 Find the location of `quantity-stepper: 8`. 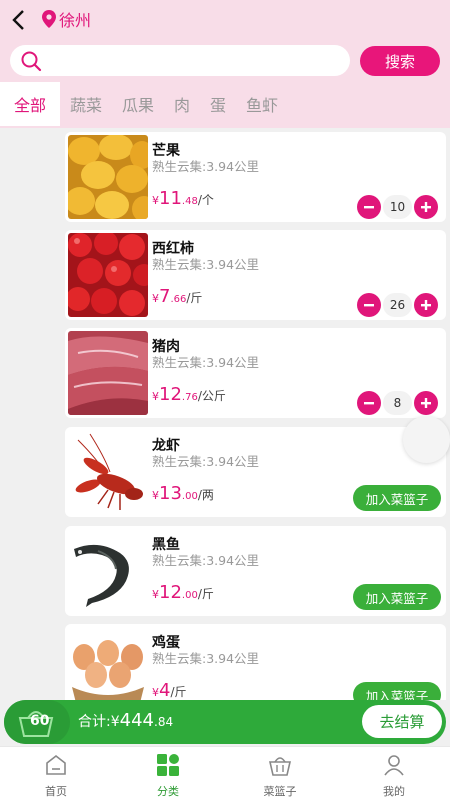

quantity-stepper: 8 is located at coordinates (397, 403).